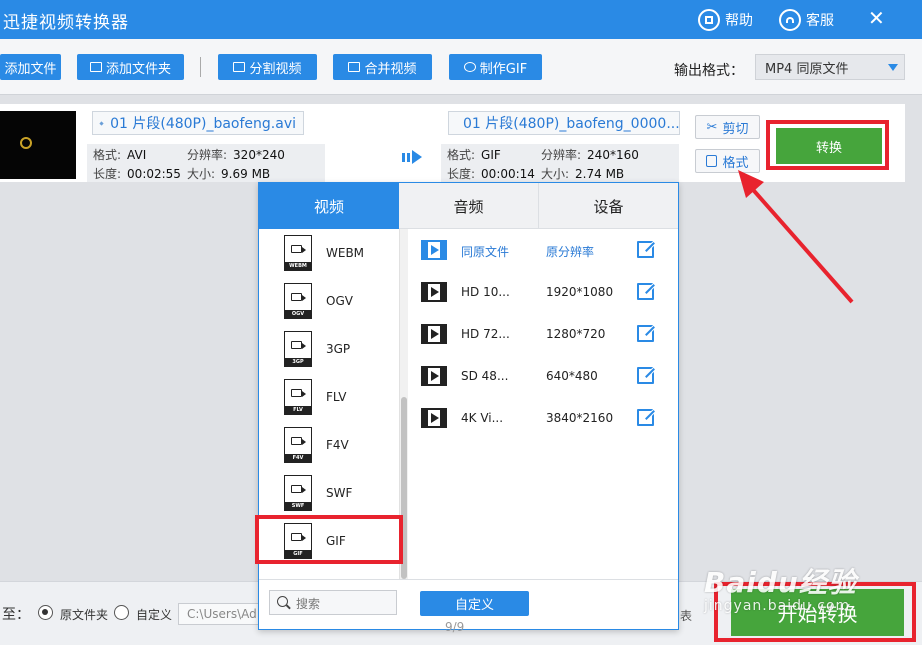  I want to click on preset-resolution: 3840*2160, so click(580, 418).